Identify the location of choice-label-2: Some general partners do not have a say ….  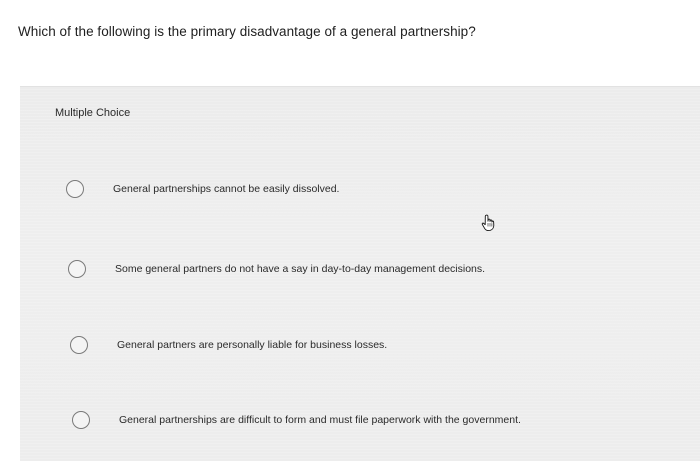
(300, 269).